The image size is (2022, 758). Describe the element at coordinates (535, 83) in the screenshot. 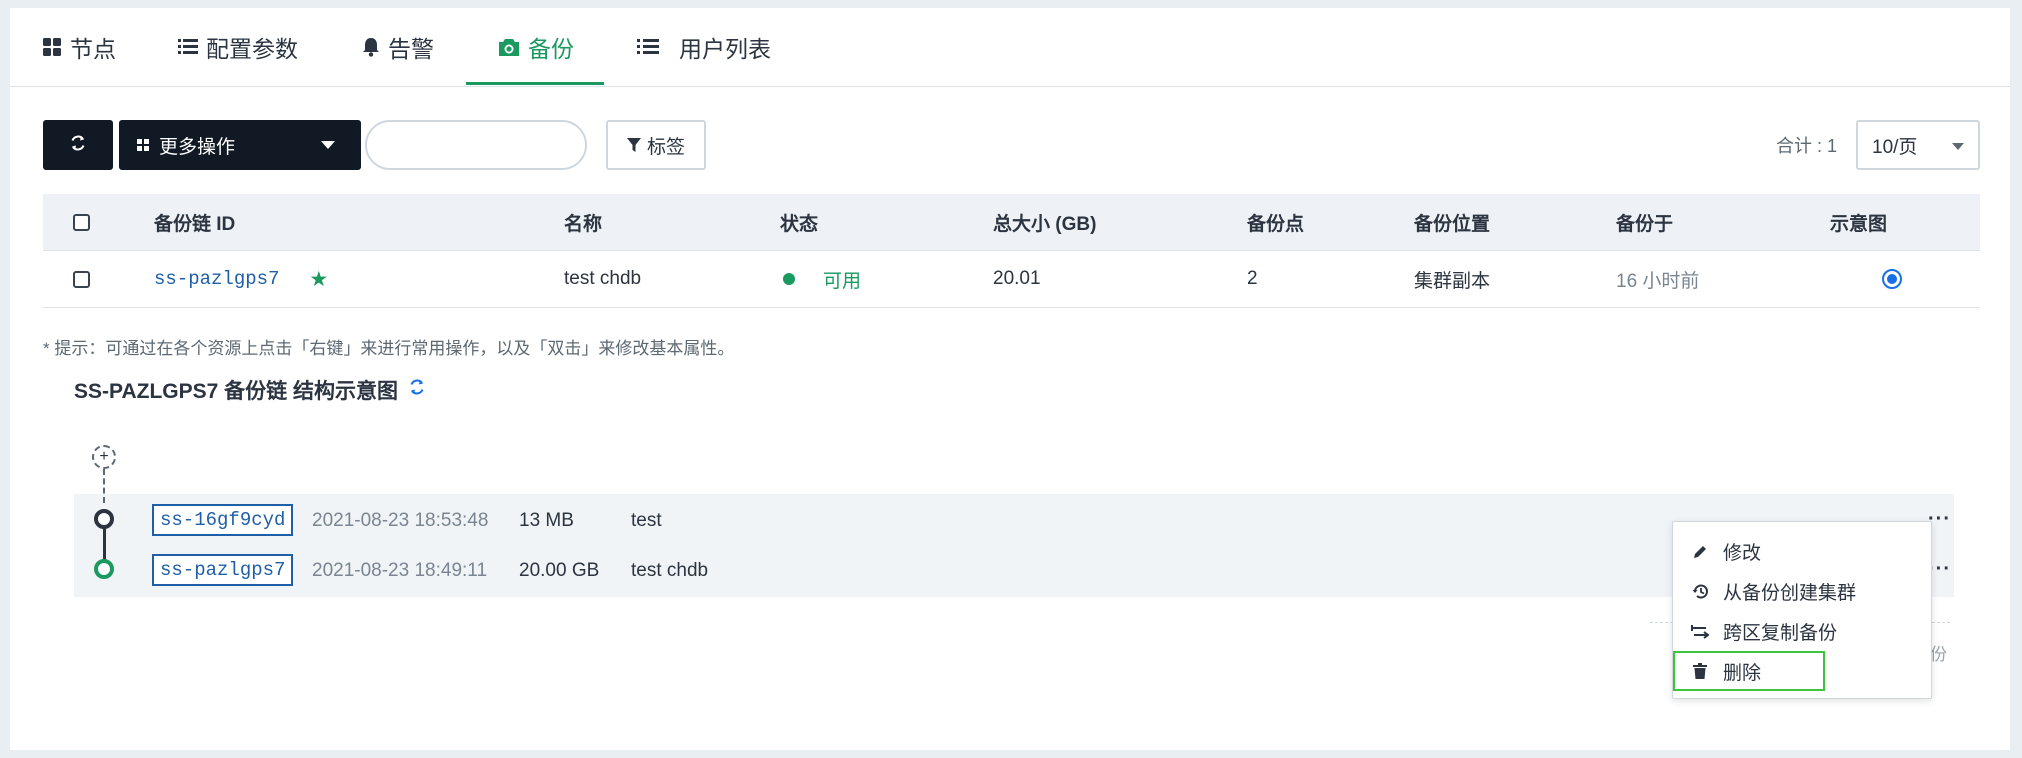

I see `active-tab-indicator` at that location.